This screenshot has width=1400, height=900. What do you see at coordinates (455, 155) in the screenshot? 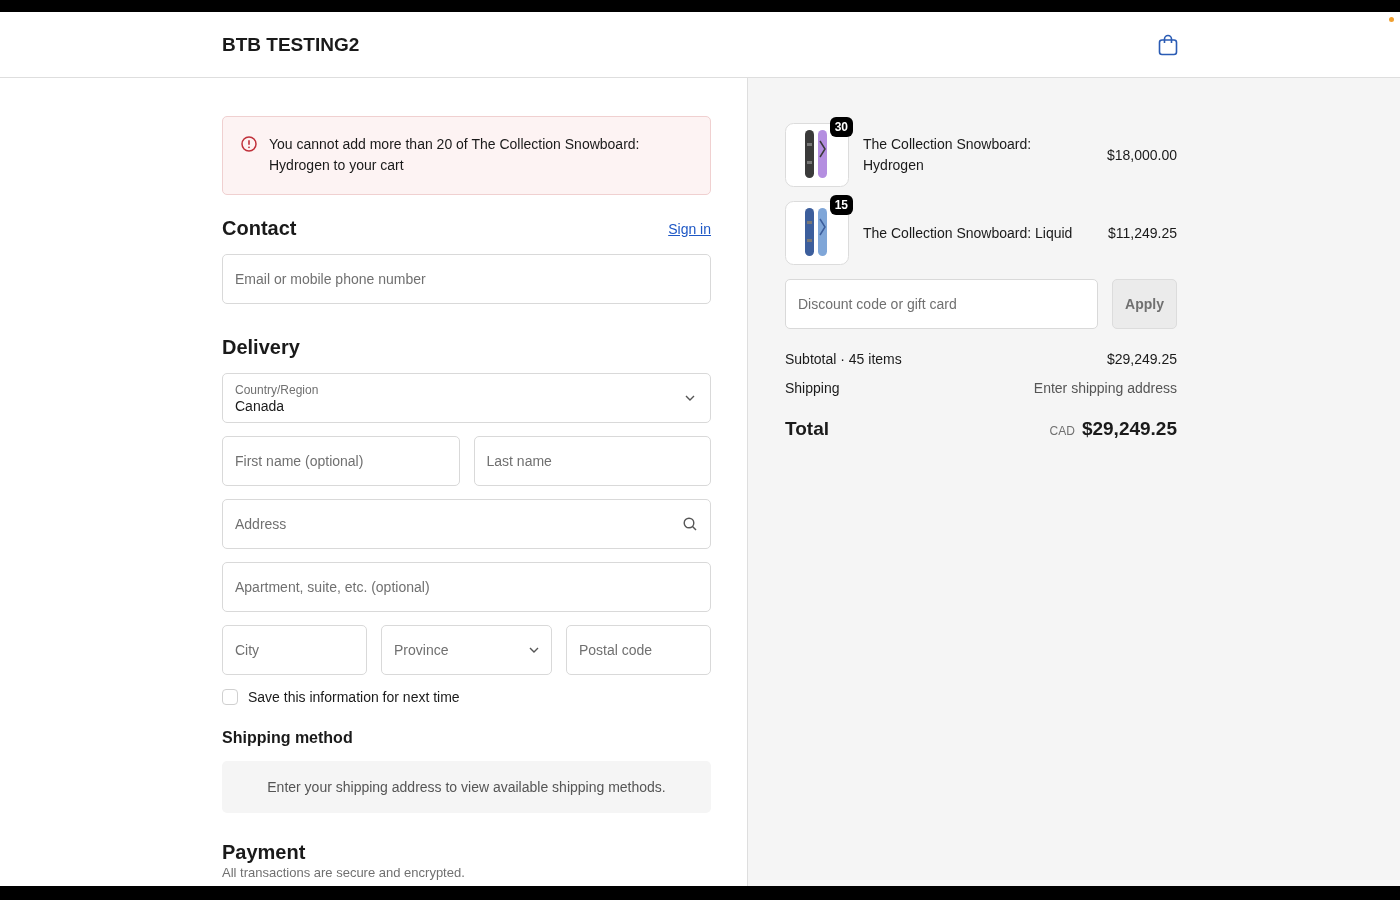
I see `error-message: You cannot add more than 20 of The Collection Snowboard: Hydrogen to your cart` at bounding box center [455, 155].